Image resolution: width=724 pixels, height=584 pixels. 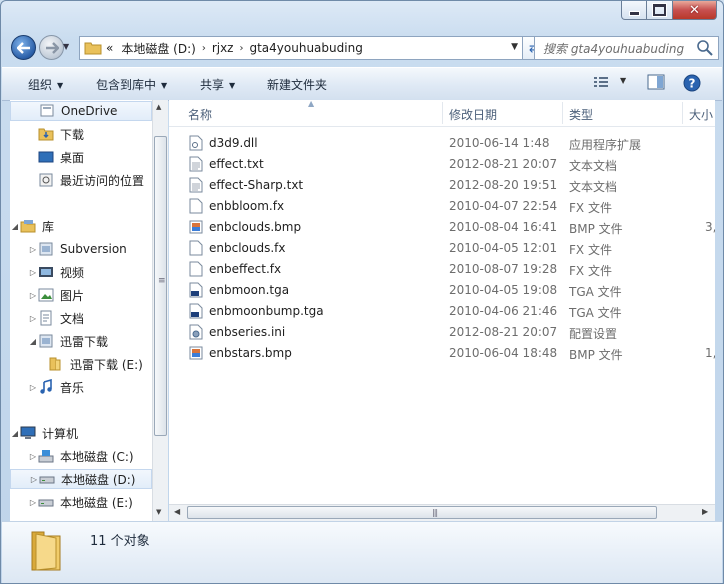 What do you see at coordinates (593, 187) in the screenshot?
I see `file-type: 文本文档` at bounding box center [593, 187].